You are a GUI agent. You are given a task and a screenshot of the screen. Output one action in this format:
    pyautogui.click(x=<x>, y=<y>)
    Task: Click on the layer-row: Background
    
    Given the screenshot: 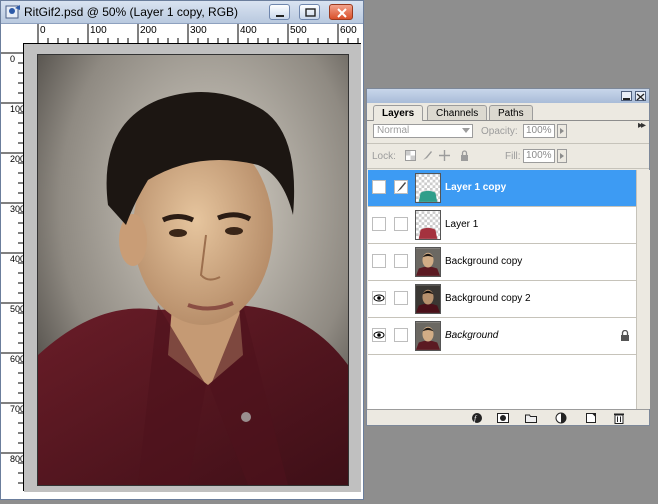 What is the action you would take?
    pyautogui.click(x=502, y=336)
    